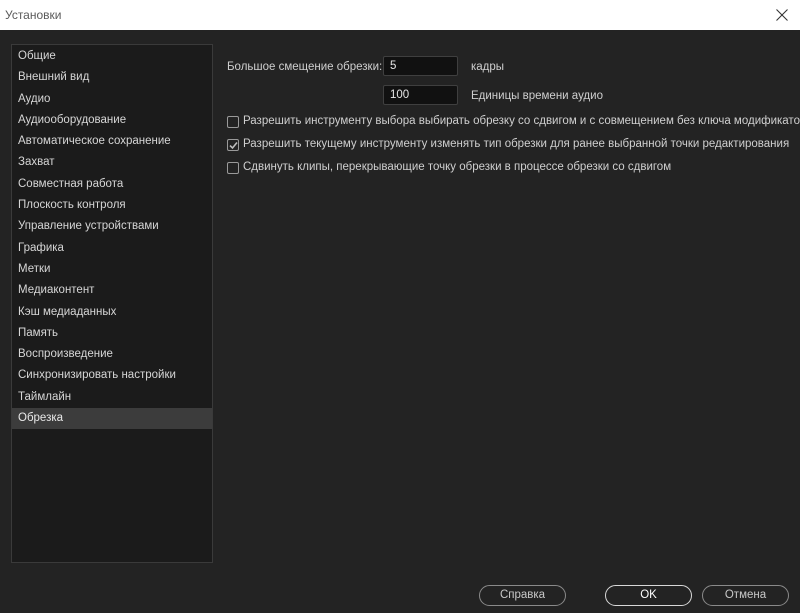 This screenshot has width=800, height=613. I want to click on checkbox-current-tool-trim-type, so click(233, 145).